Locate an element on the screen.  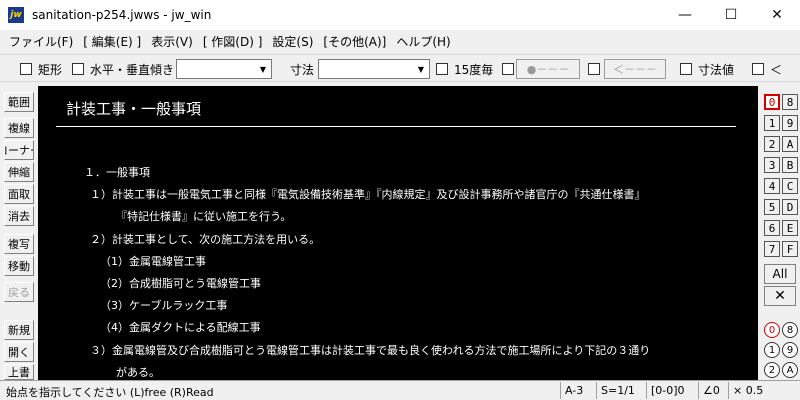
dimval-label: 寸法値 is located at coordinates (716, 69).